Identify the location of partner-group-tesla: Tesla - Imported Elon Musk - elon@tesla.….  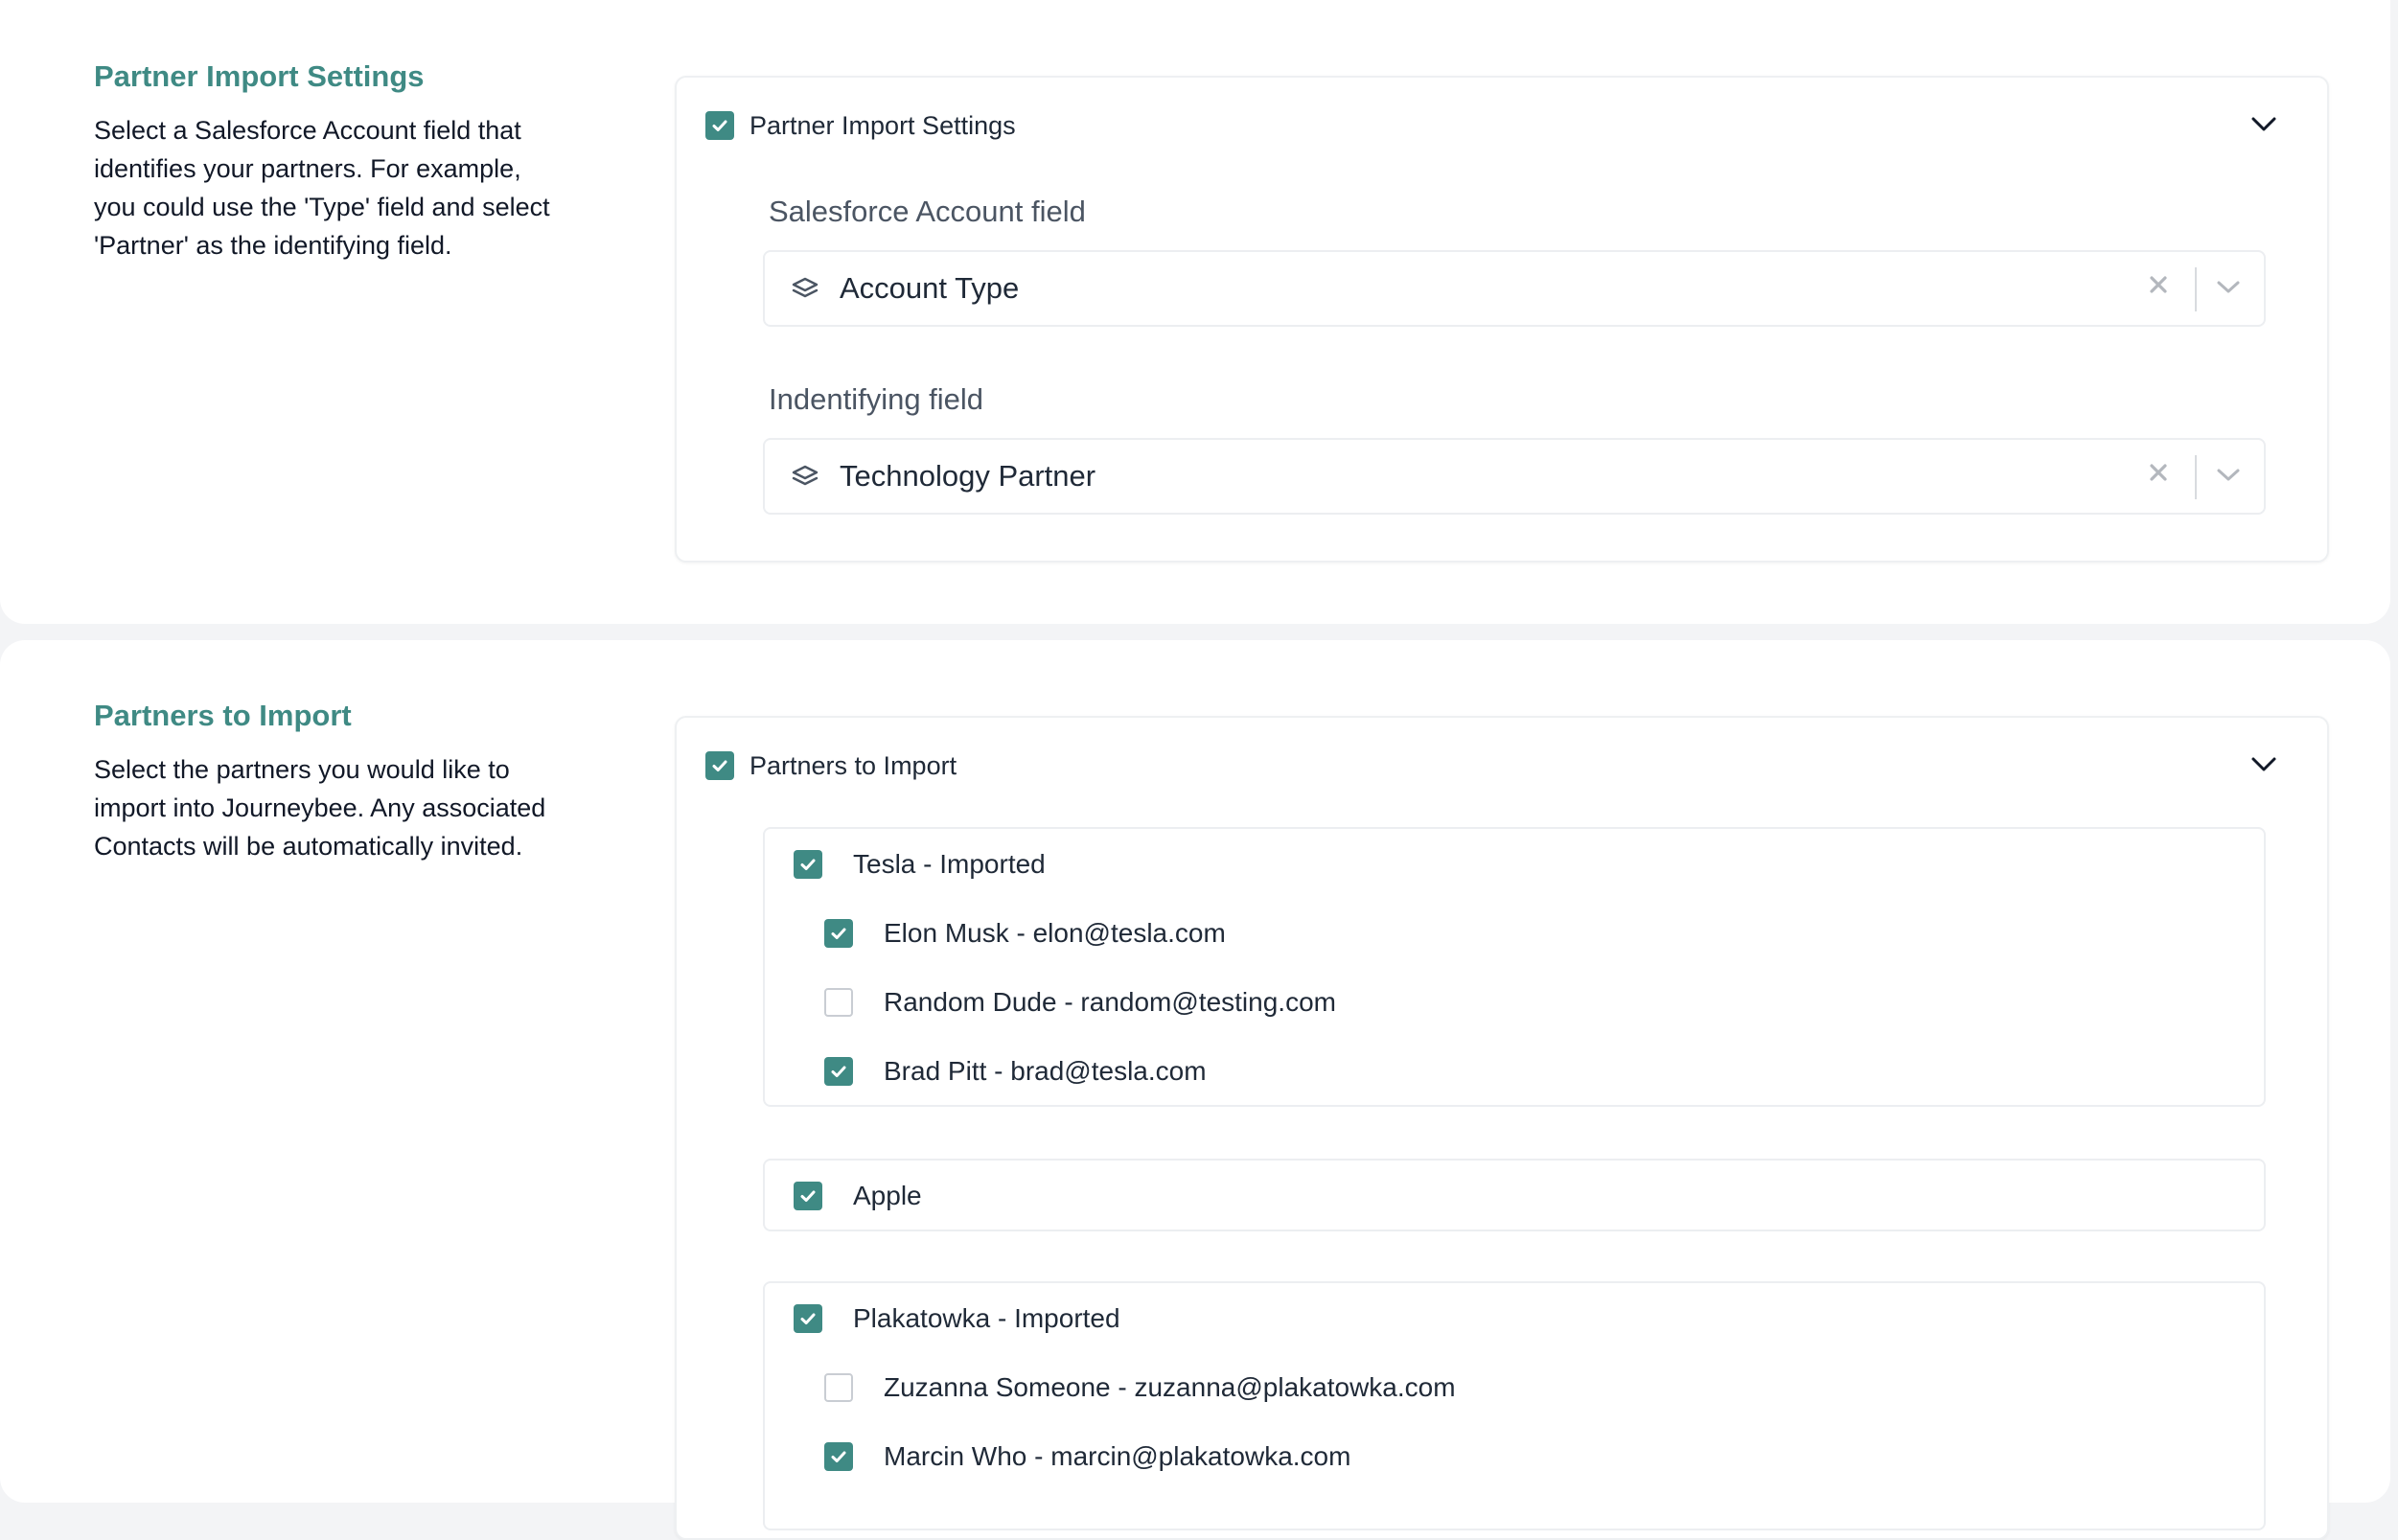
(1514, 967).